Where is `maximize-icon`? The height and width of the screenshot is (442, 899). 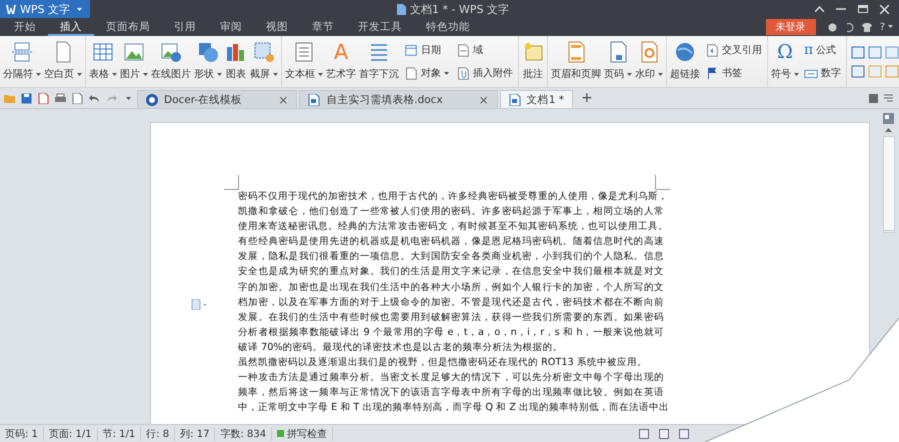
maximize-icon is located at coordinates (863, 9).